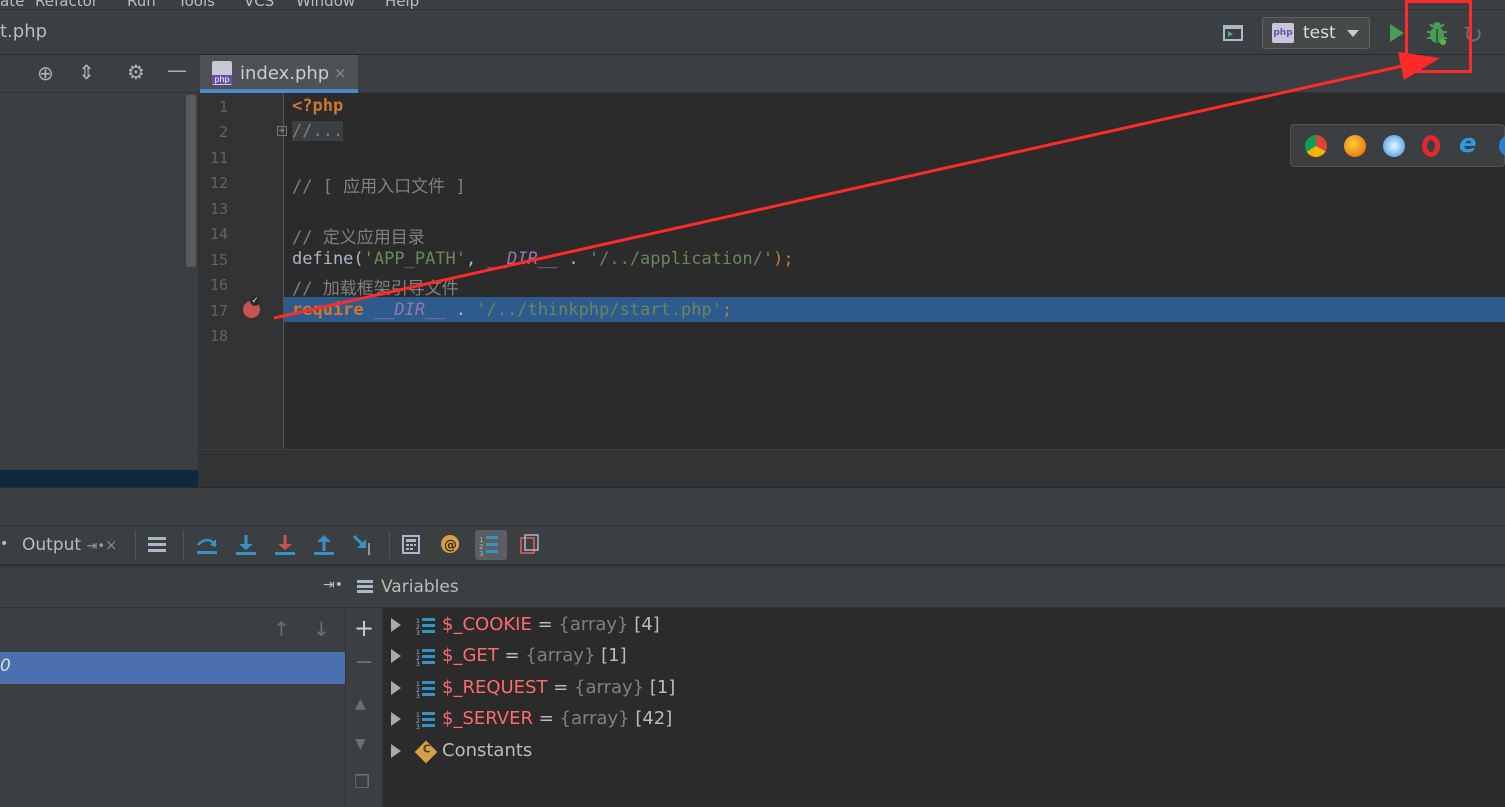 The image size is (1505, 807). What do you see at coordinates (402, 4) in the screenshot?
I see `menu-item-help: Help` at bounding box center [402, 4].